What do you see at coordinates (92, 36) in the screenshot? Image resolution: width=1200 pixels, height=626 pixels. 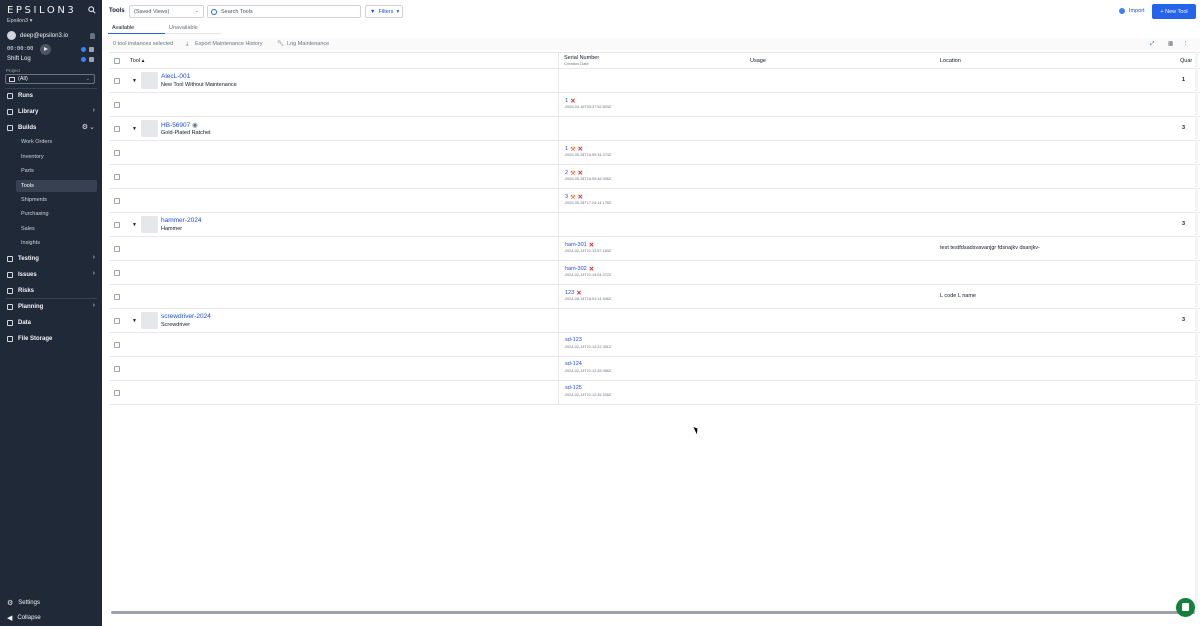 I see `notification-bell-icon` at bounding box center [92, 36].